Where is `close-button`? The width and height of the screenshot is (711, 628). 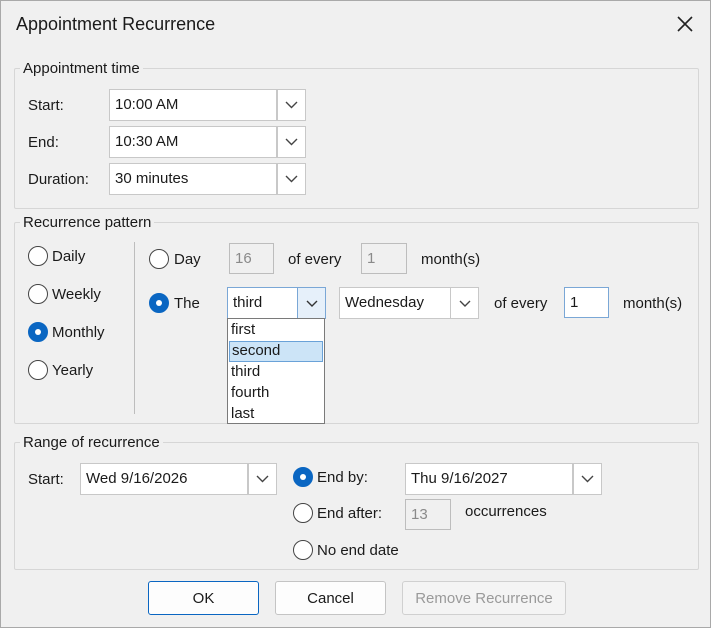
close-button is located at coordinates (685, 24).